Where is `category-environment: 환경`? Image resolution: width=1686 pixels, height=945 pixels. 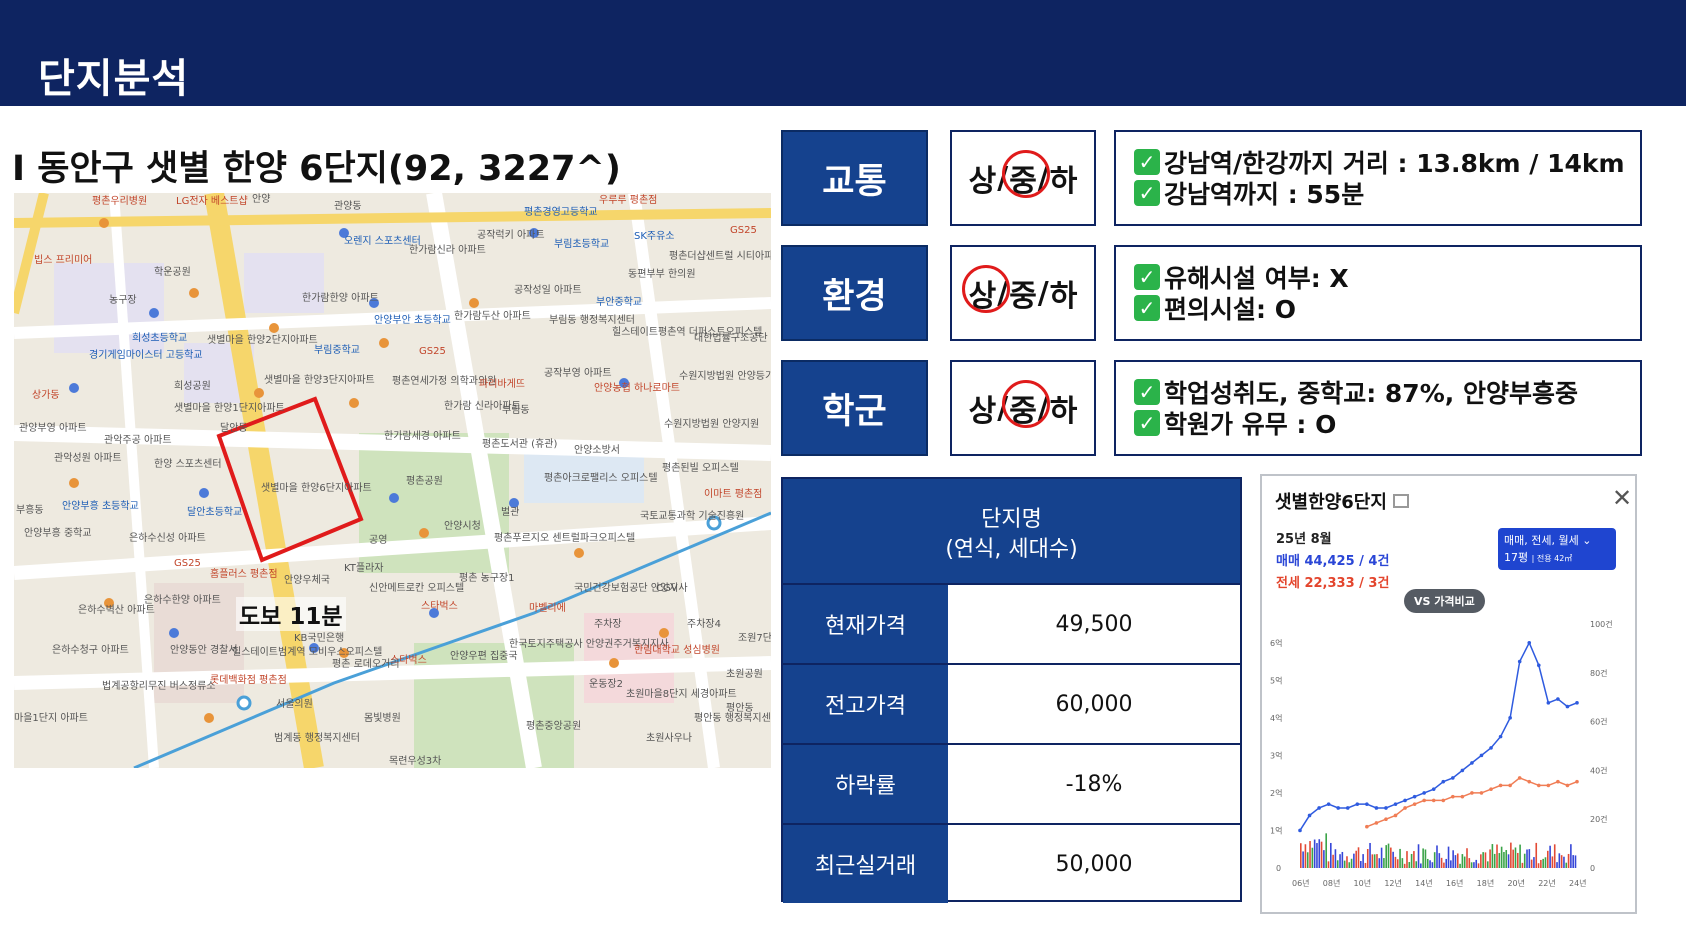 category-environment: 환경 is located at coordinates (854, 293).